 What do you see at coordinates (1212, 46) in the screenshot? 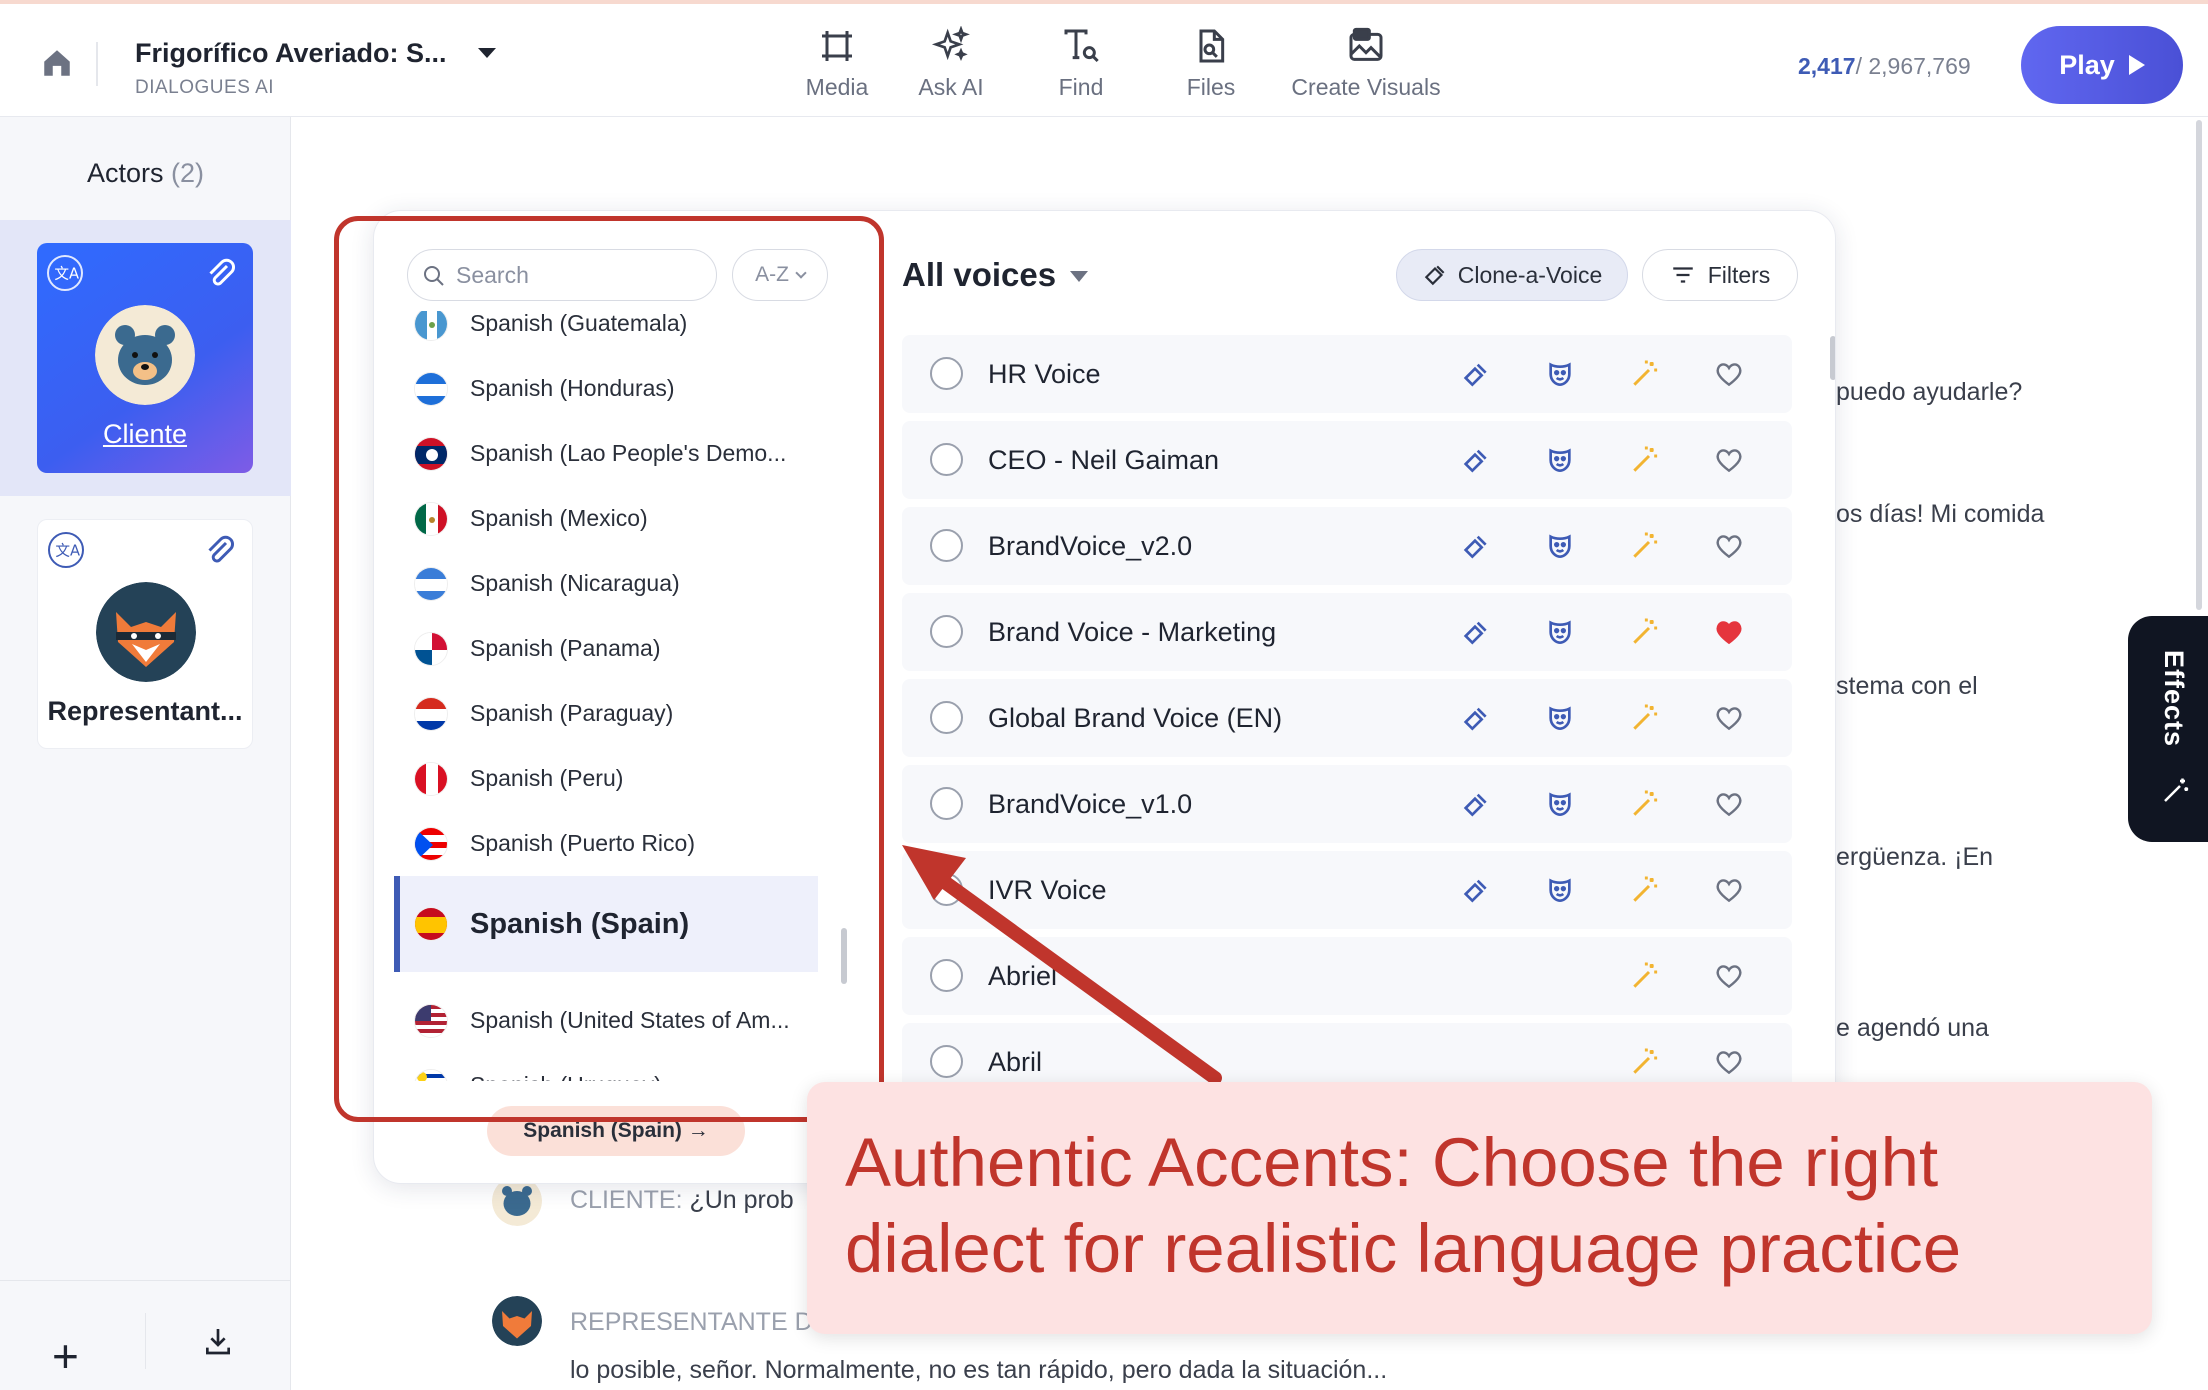
I see `file-search-icon` at bounding box center [1212, 46].